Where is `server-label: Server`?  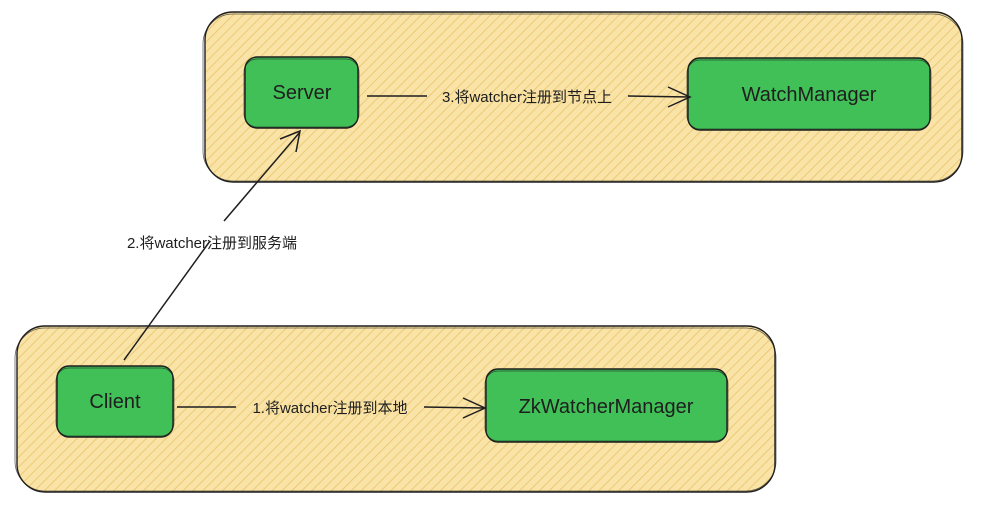 server-label: Server is located at coordinates (302, 93).